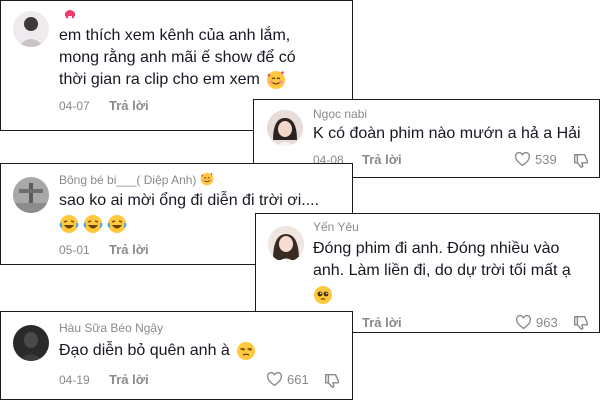  Describe the element at coordinates (74, 106) in the screenshot. I see `comment-date: 04-07` at that location.